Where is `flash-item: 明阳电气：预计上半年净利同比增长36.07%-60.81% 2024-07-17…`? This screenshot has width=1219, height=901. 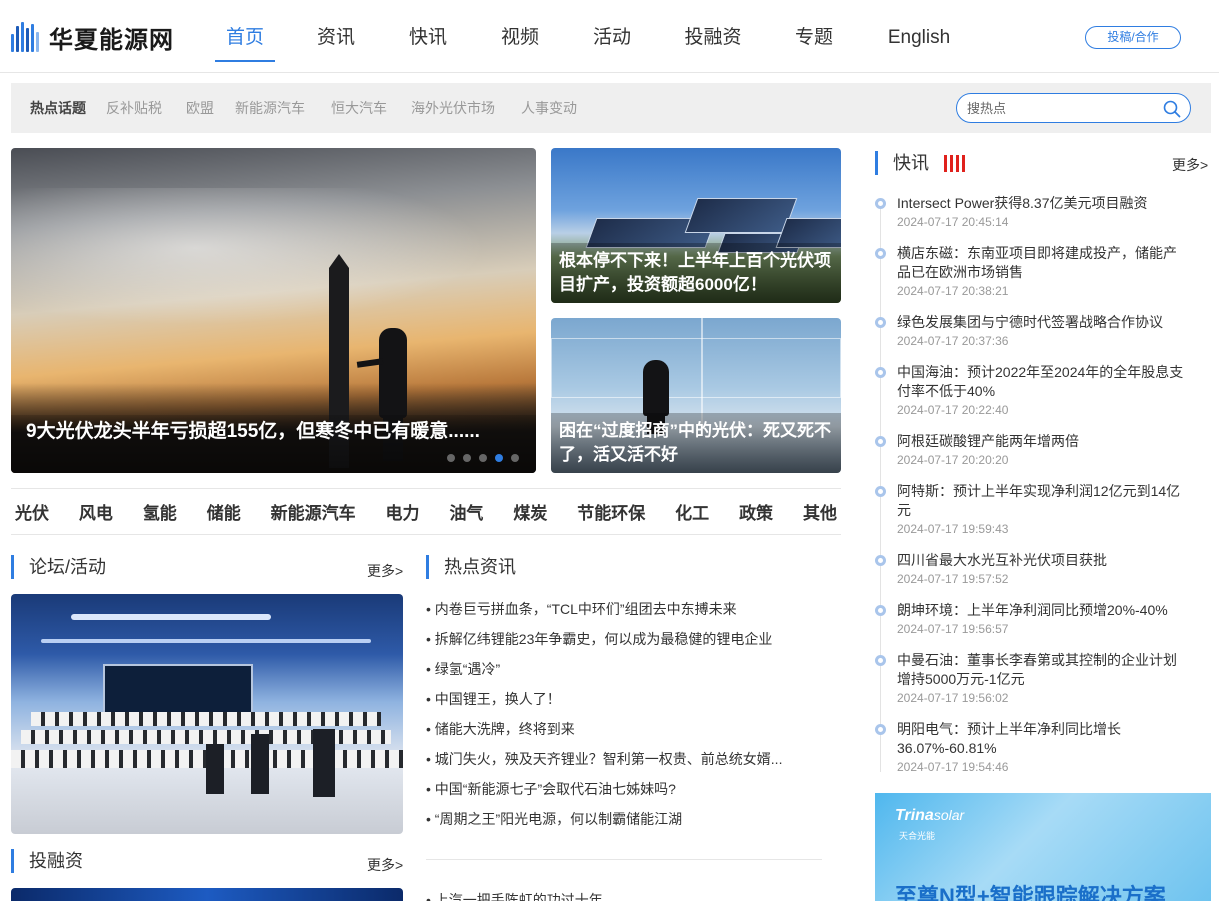
flash-item: 明阳电气：预计上半年净利同比增长36.07%-60.81% 2024-07-17… is located at coordinates (1030, 748).